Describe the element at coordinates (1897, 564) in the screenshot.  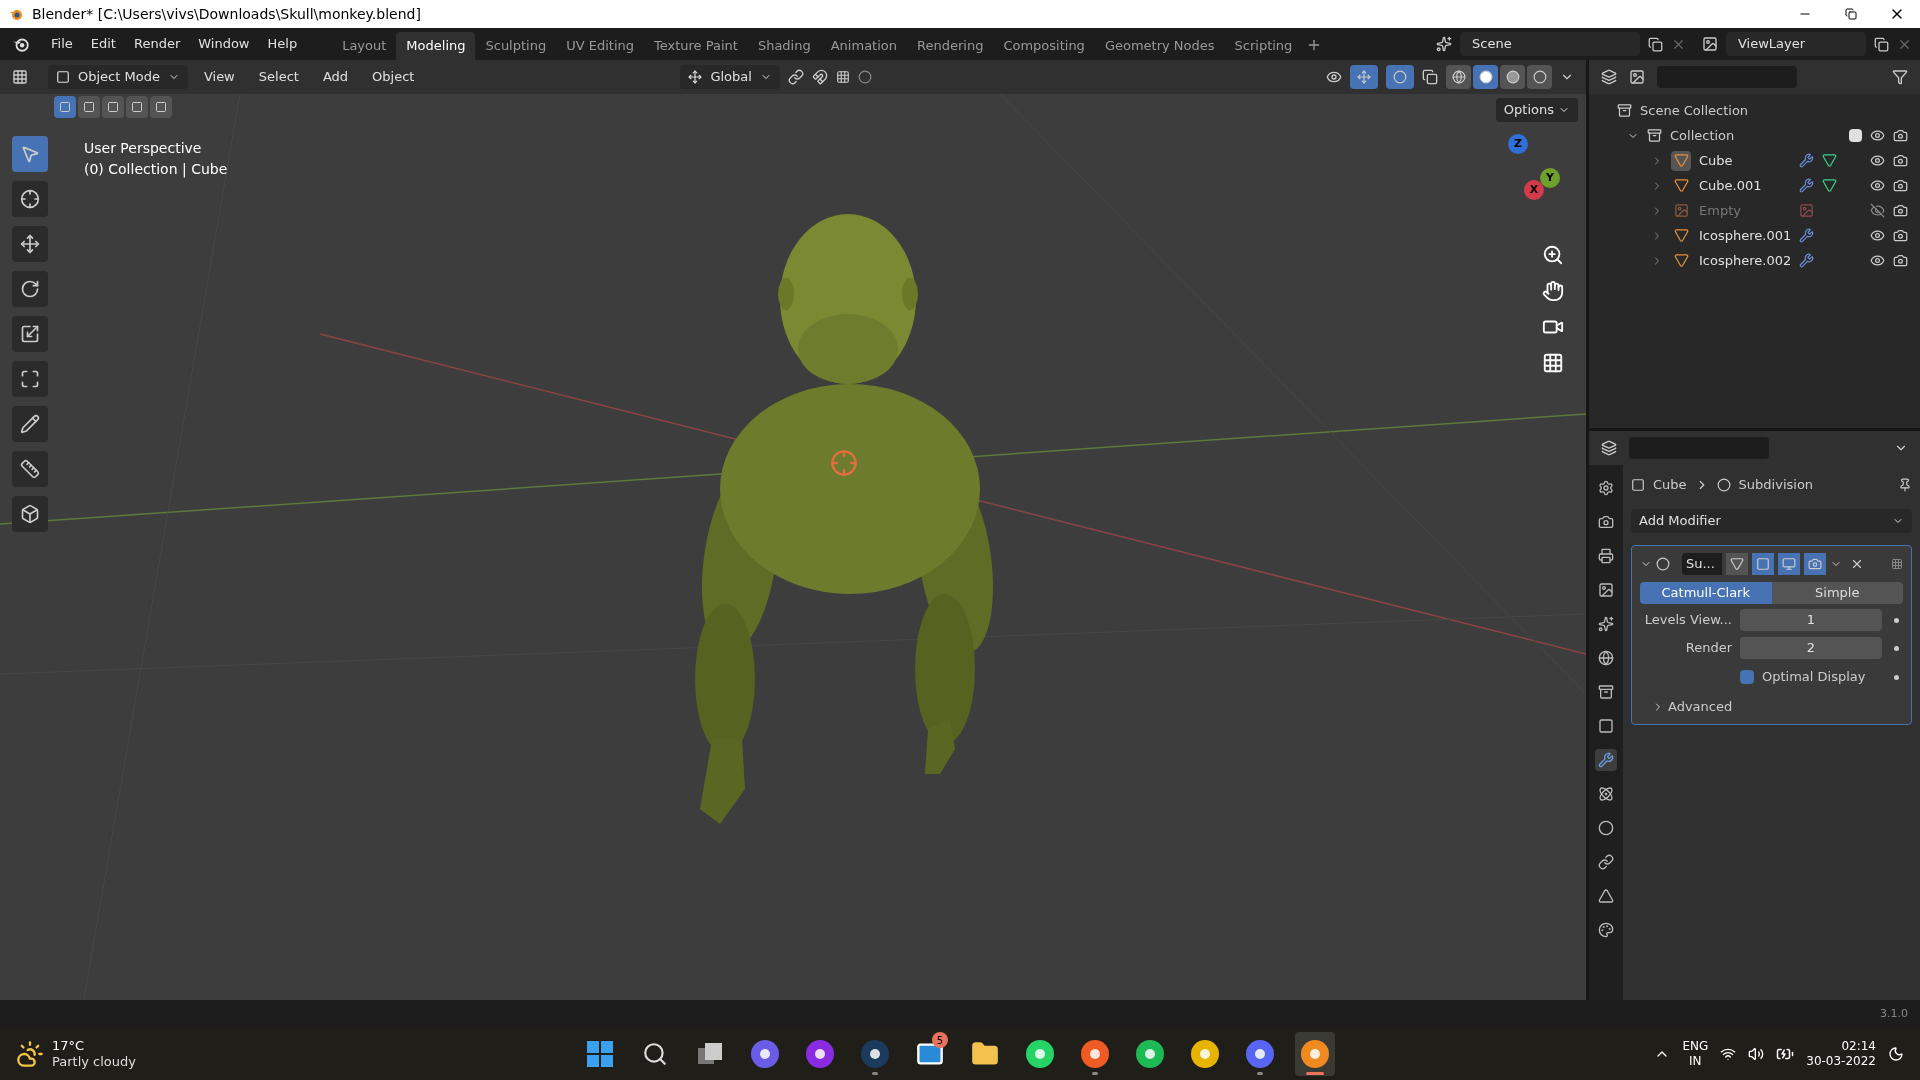
I see `drag-handle-icon` at that location.